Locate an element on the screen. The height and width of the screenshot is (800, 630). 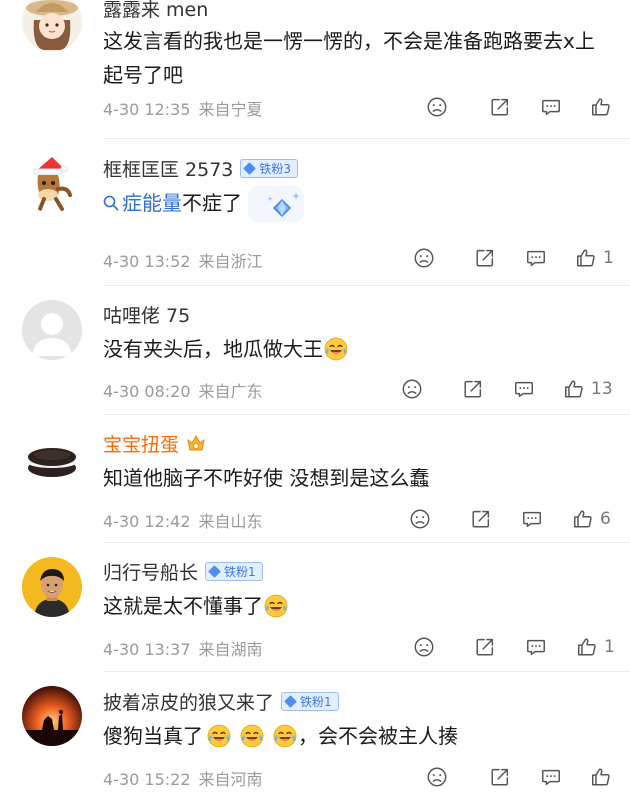
like-button: 13 is located at coordinates (588, 389).